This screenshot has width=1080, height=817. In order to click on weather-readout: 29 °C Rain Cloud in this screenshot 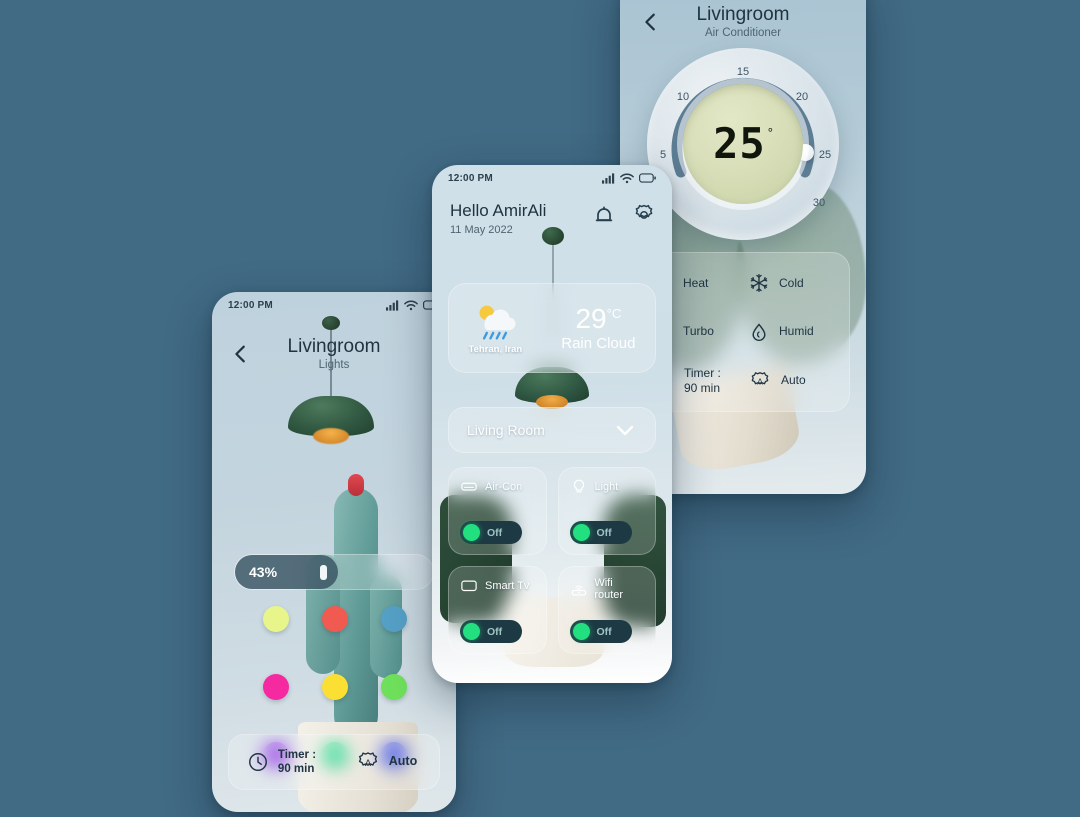, I will do `click(598, 327)`.